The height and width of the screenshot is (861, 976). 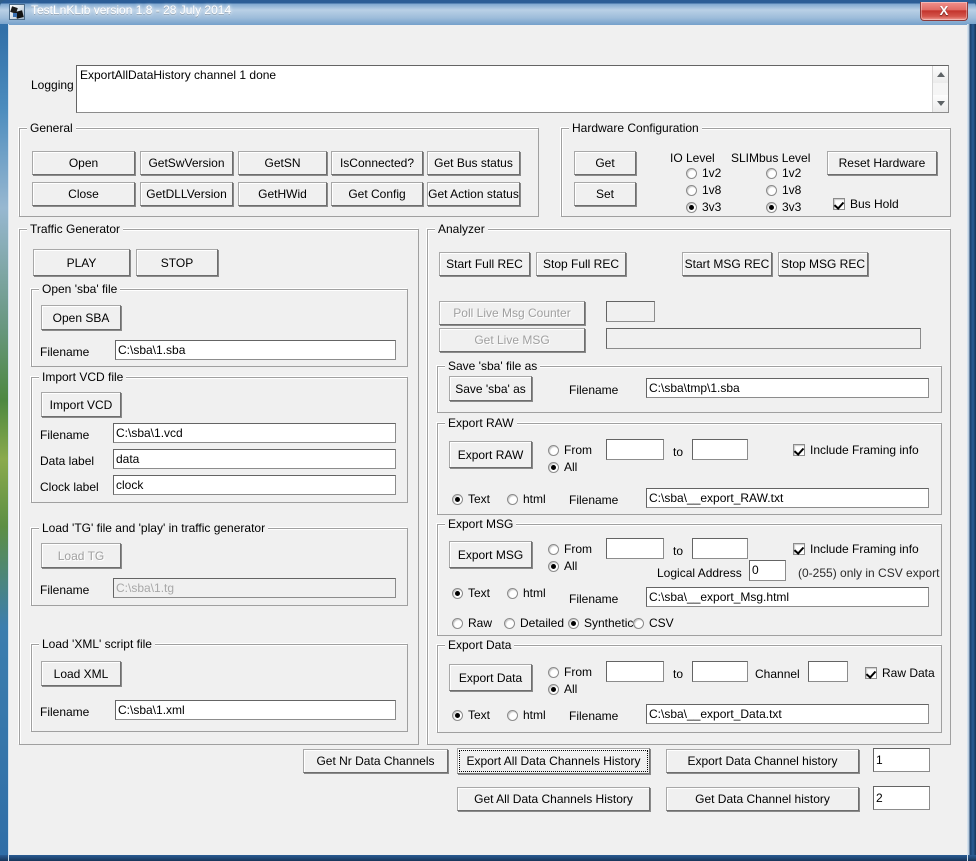 I want to click on import-vcd-filename-label: Filename, so click(x=65, y=435).